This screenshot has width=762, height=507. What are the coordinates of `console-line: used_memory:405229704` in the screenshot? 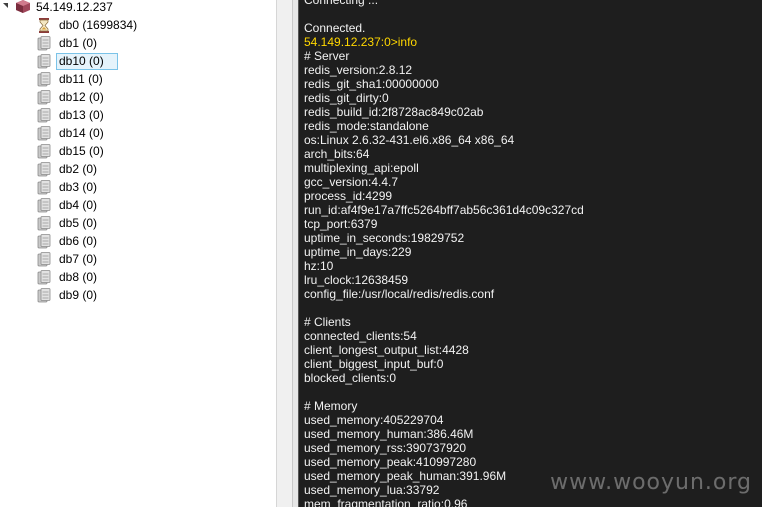 It's located at (374, 420).